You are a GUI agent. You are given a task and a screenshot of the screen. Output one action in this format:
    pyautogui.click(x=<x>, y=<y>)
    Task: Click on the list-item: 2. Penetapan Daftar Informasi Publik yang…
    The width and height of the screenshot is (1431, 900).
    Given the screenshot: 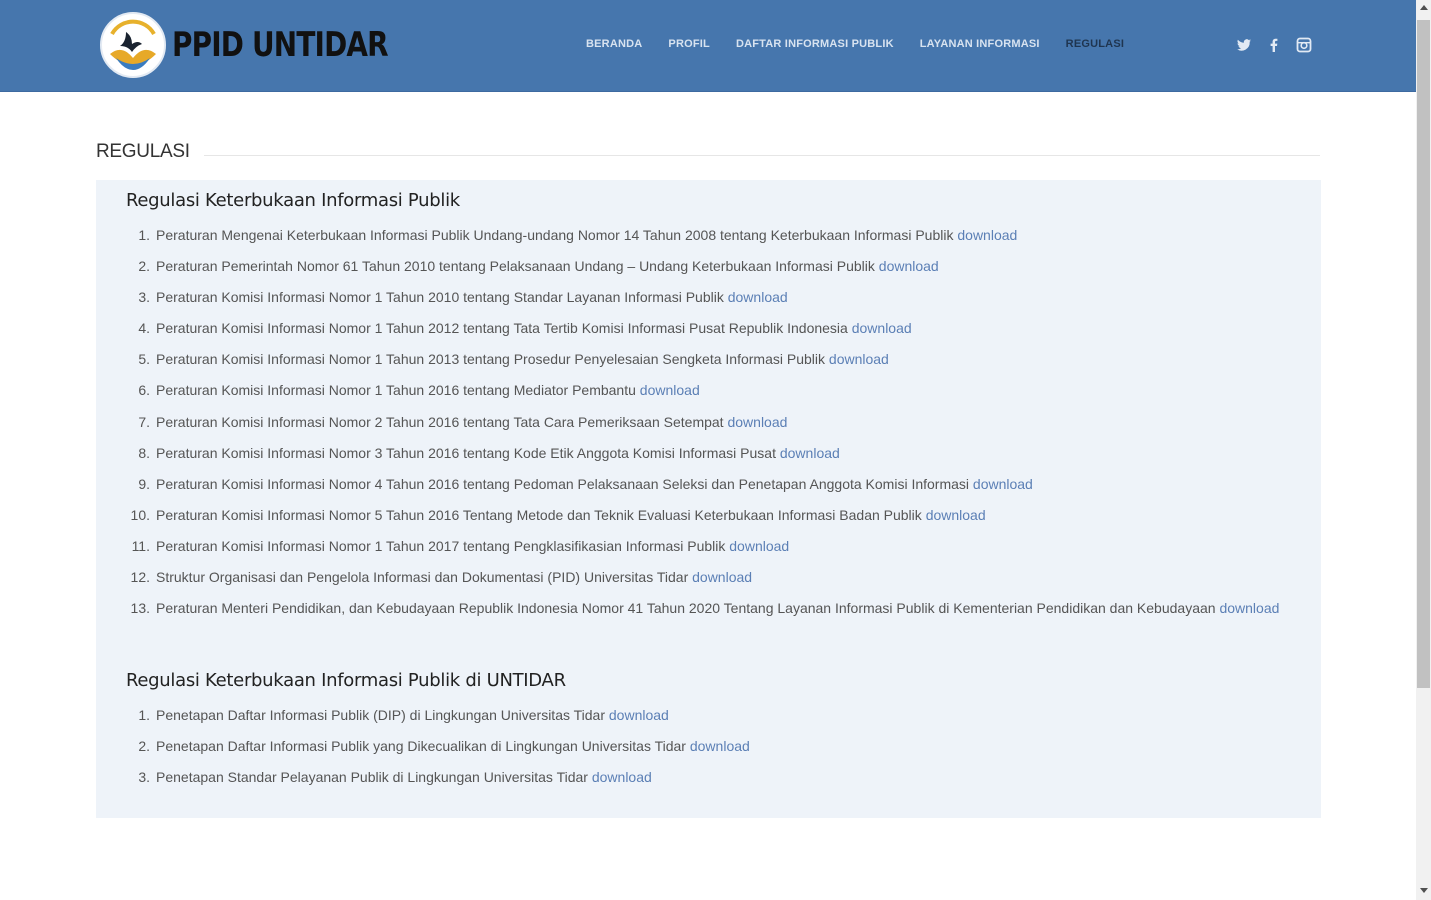 What is the action you would take?
    pyautogui.click(x=444, y=746)
    